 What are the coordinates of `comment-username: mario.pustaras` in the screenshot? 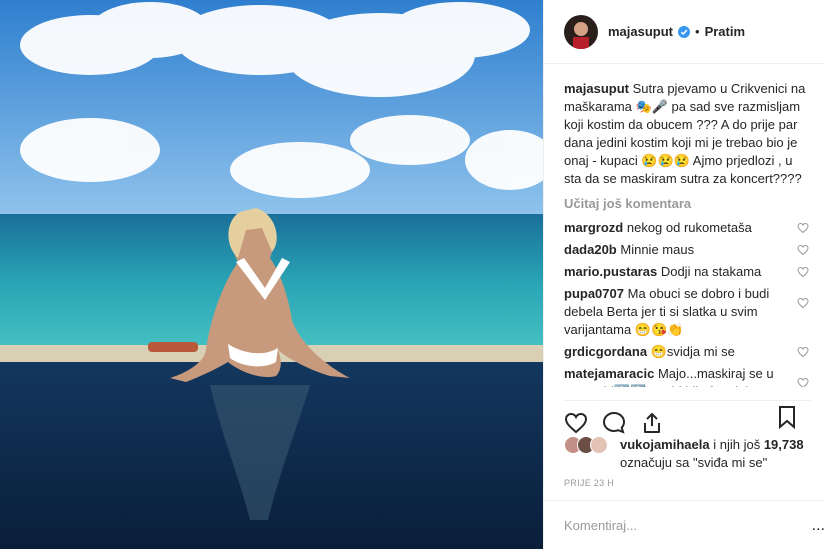 It's located at (610, 271).